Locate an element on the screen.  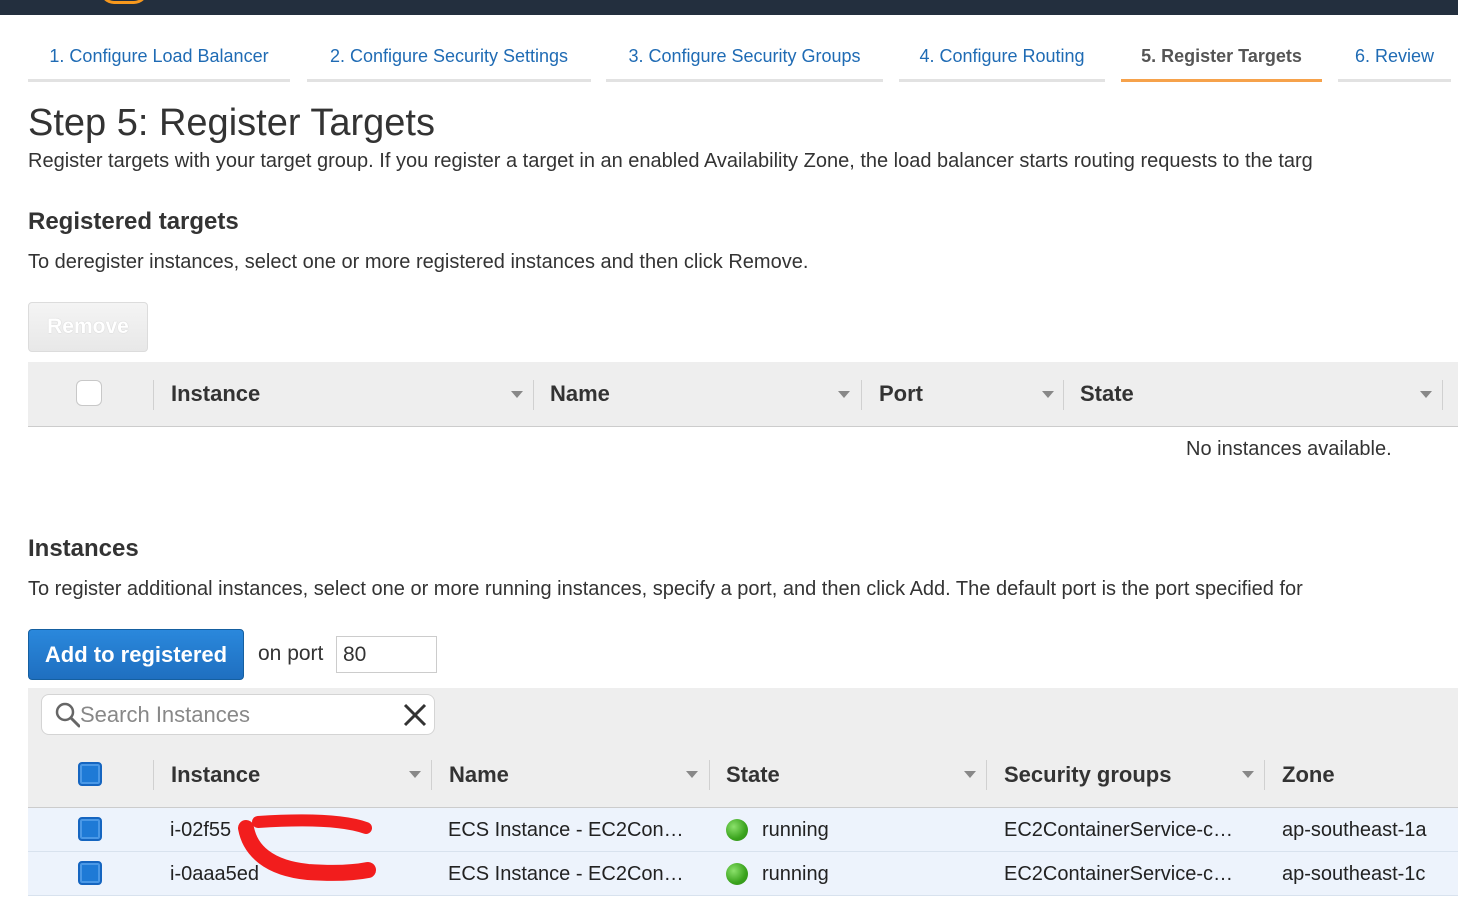
instance-zone: ap-southeast-1c is located at coordinates (1354, 873).